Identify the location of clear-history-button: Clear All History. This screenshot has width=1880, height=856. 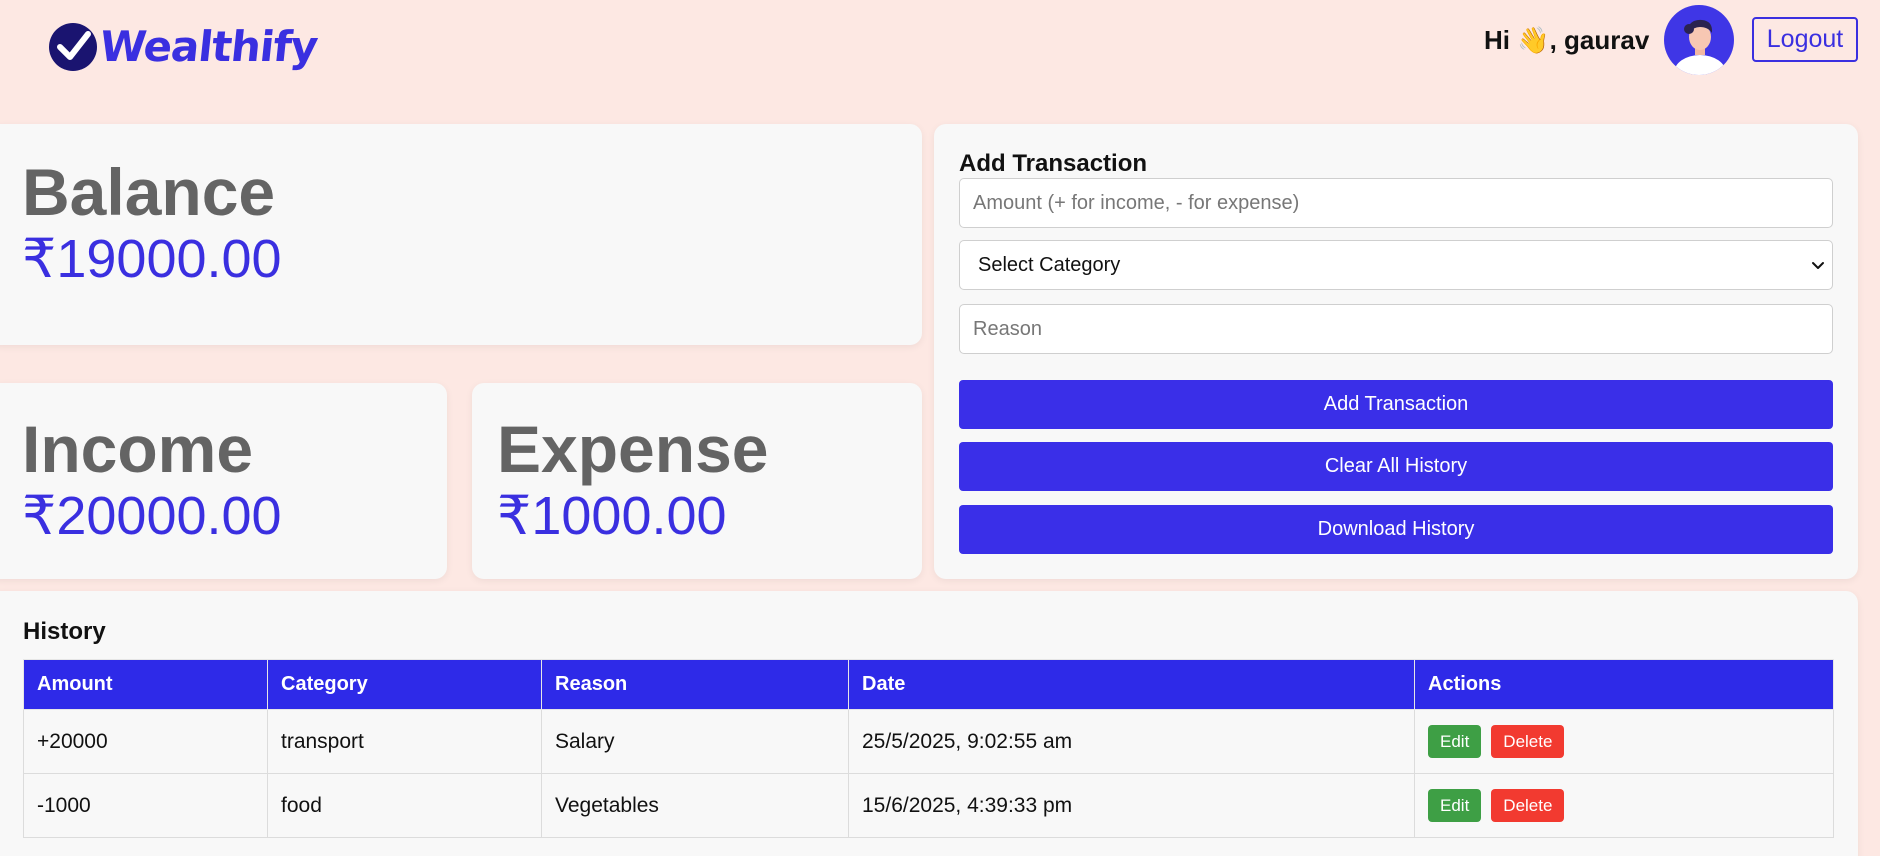
(1396, 466).